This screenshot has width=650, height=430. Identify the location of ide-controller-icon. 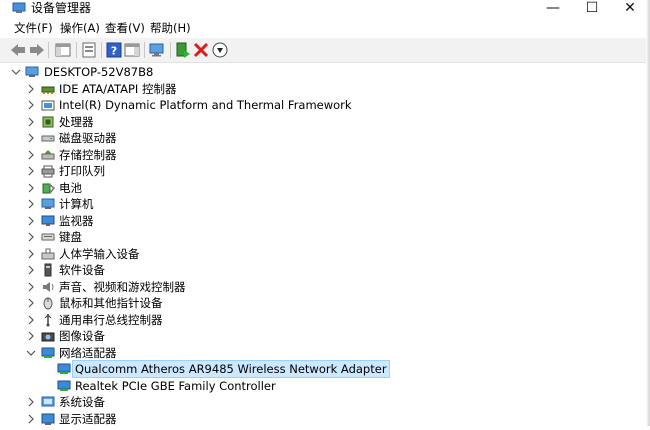
(48, 89).